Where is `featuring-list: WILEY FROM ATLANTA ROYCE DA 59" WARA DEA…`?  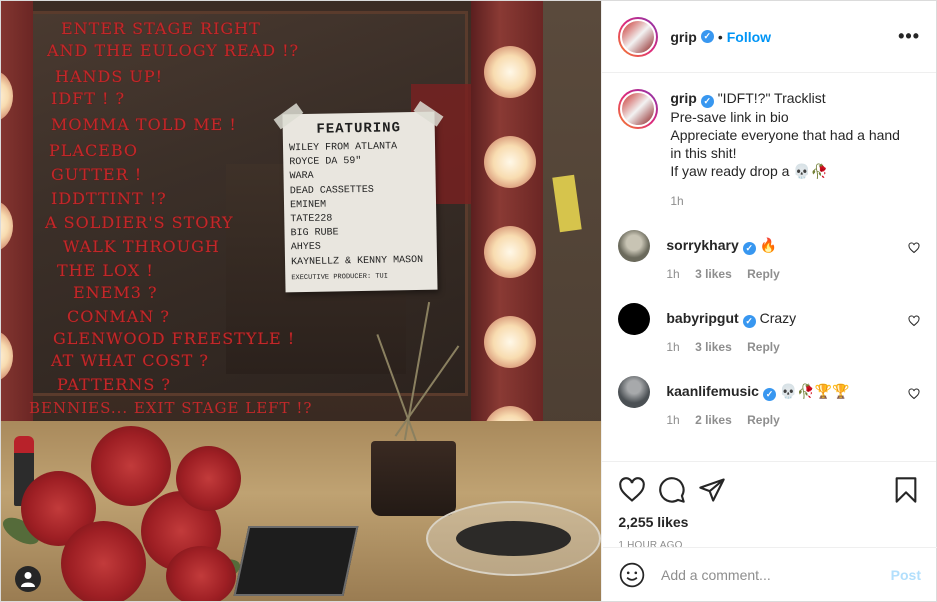 featuring-list: WILEY FROM ATLANTA ROYCE DA 59" WARA DEA… is located at coordinates (360, 205).